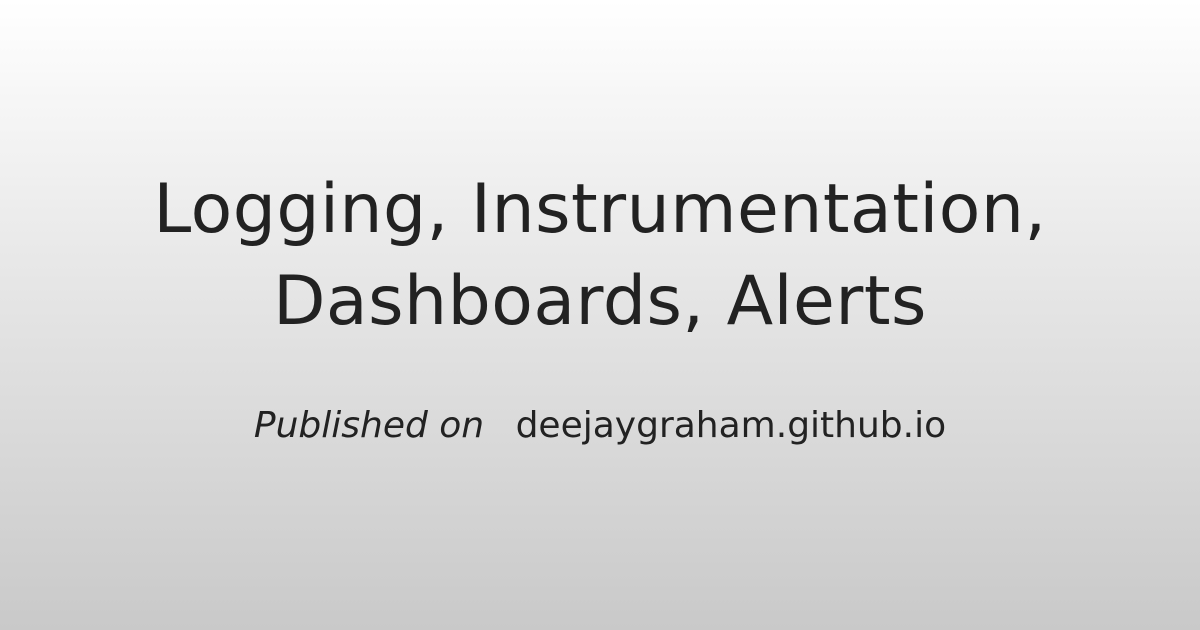 This screenshot has height=630, width=1200. What do you see at coordinates (731, 425) in the screenshot?
I see `site-name: deejaygraham.github.io` at bounding box center [731, 425].